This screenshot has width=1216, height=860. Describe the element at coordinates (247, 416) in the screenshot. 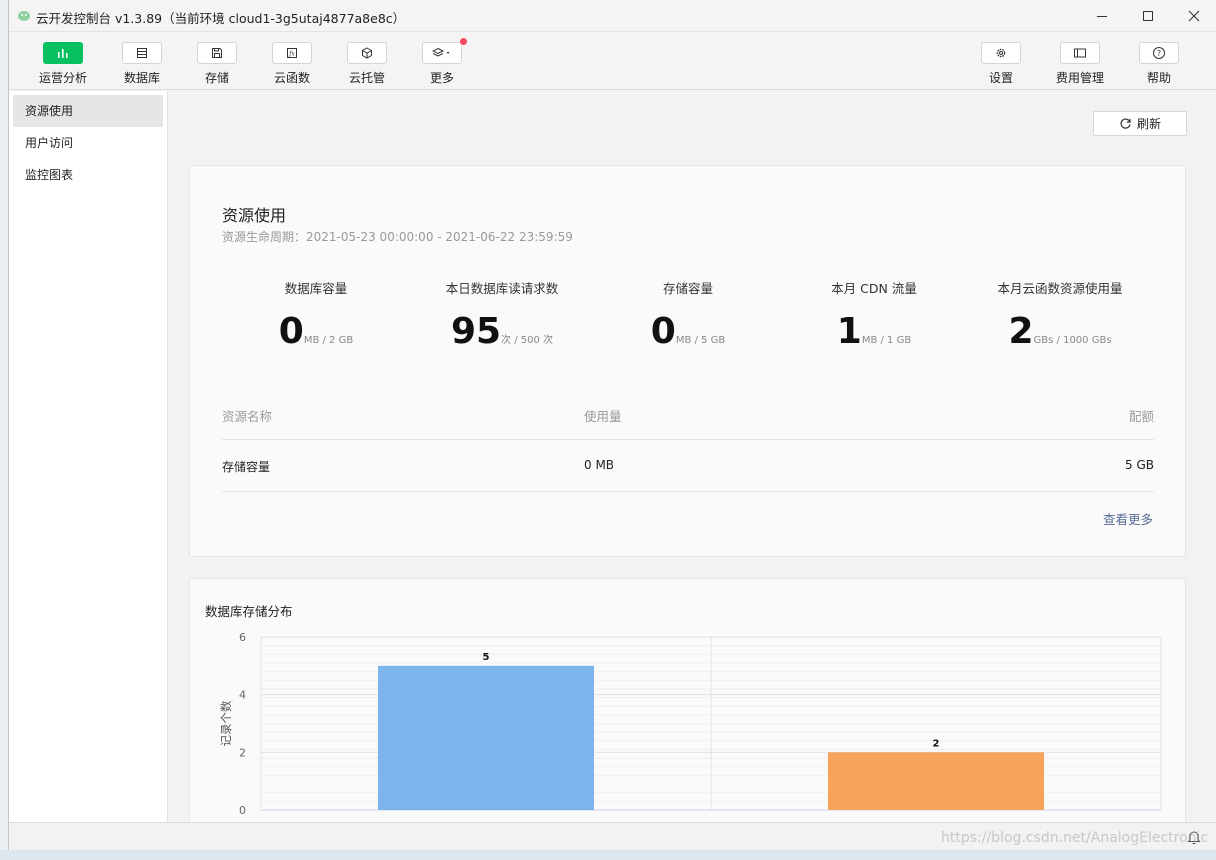

I see `header-resource-name: 资源名称` at that location.